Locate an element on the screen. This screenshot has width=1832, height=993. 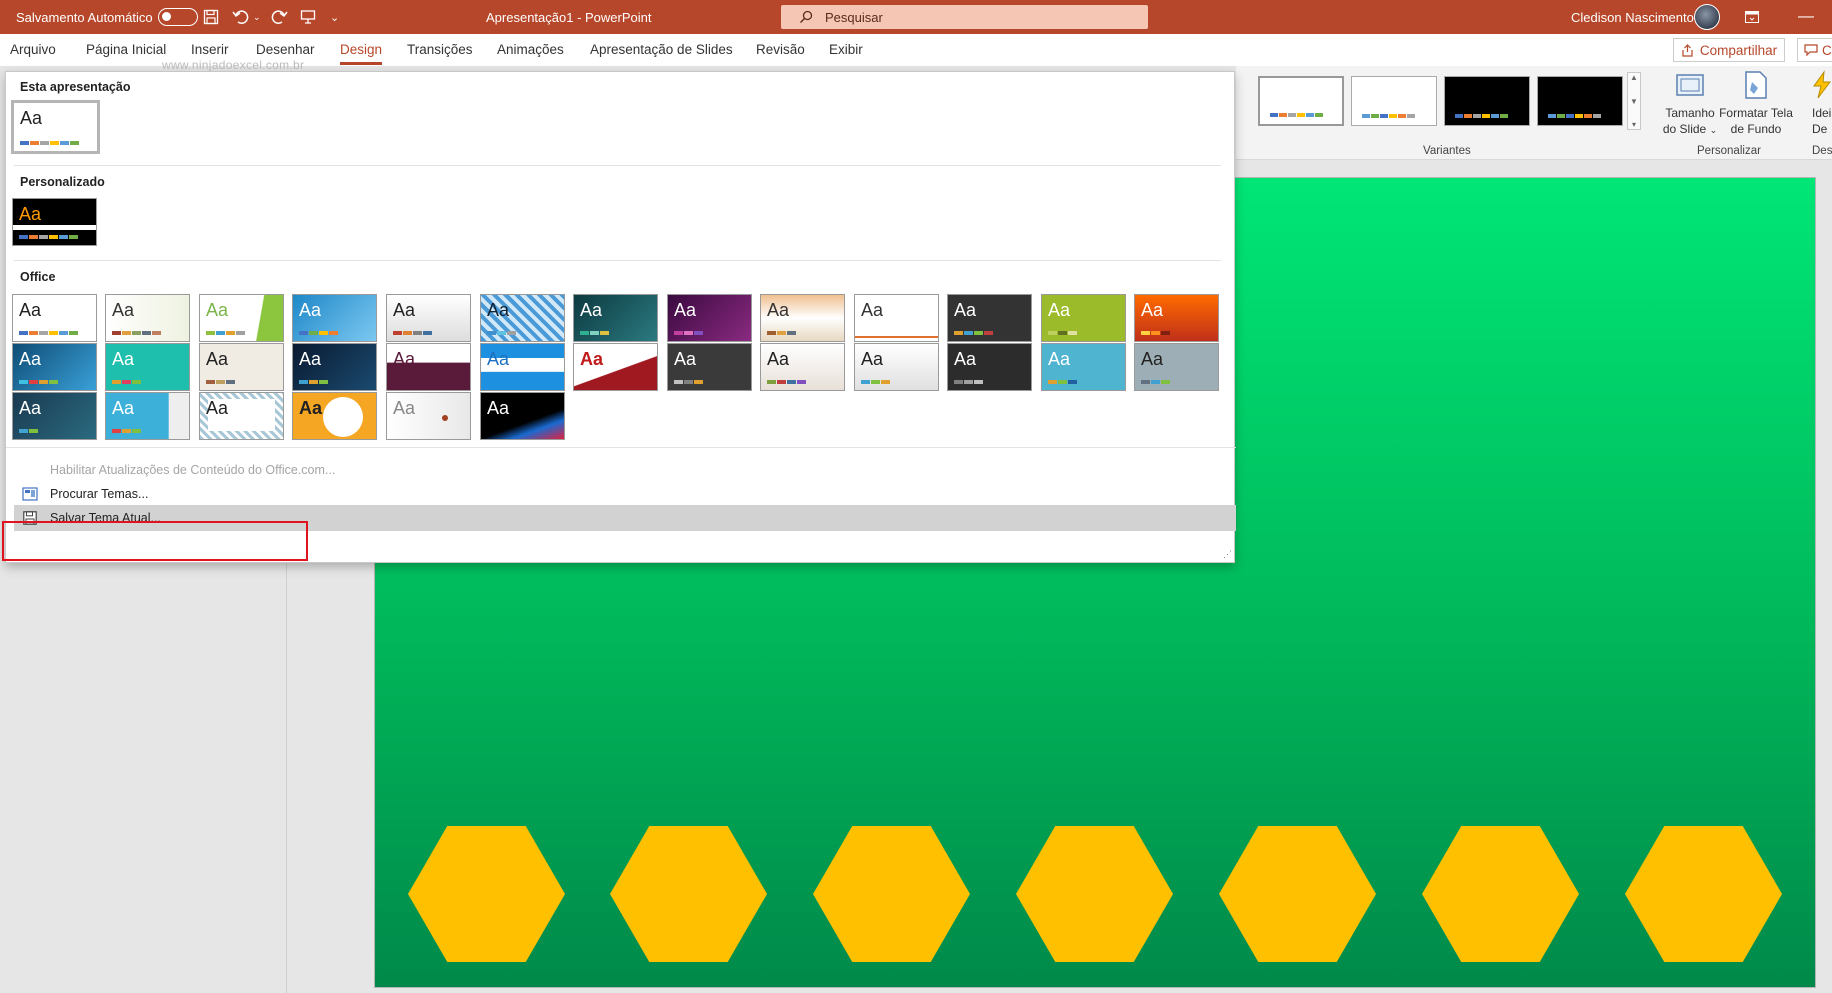
tab-revisao: Revisão is located at coordinates (780, 53).